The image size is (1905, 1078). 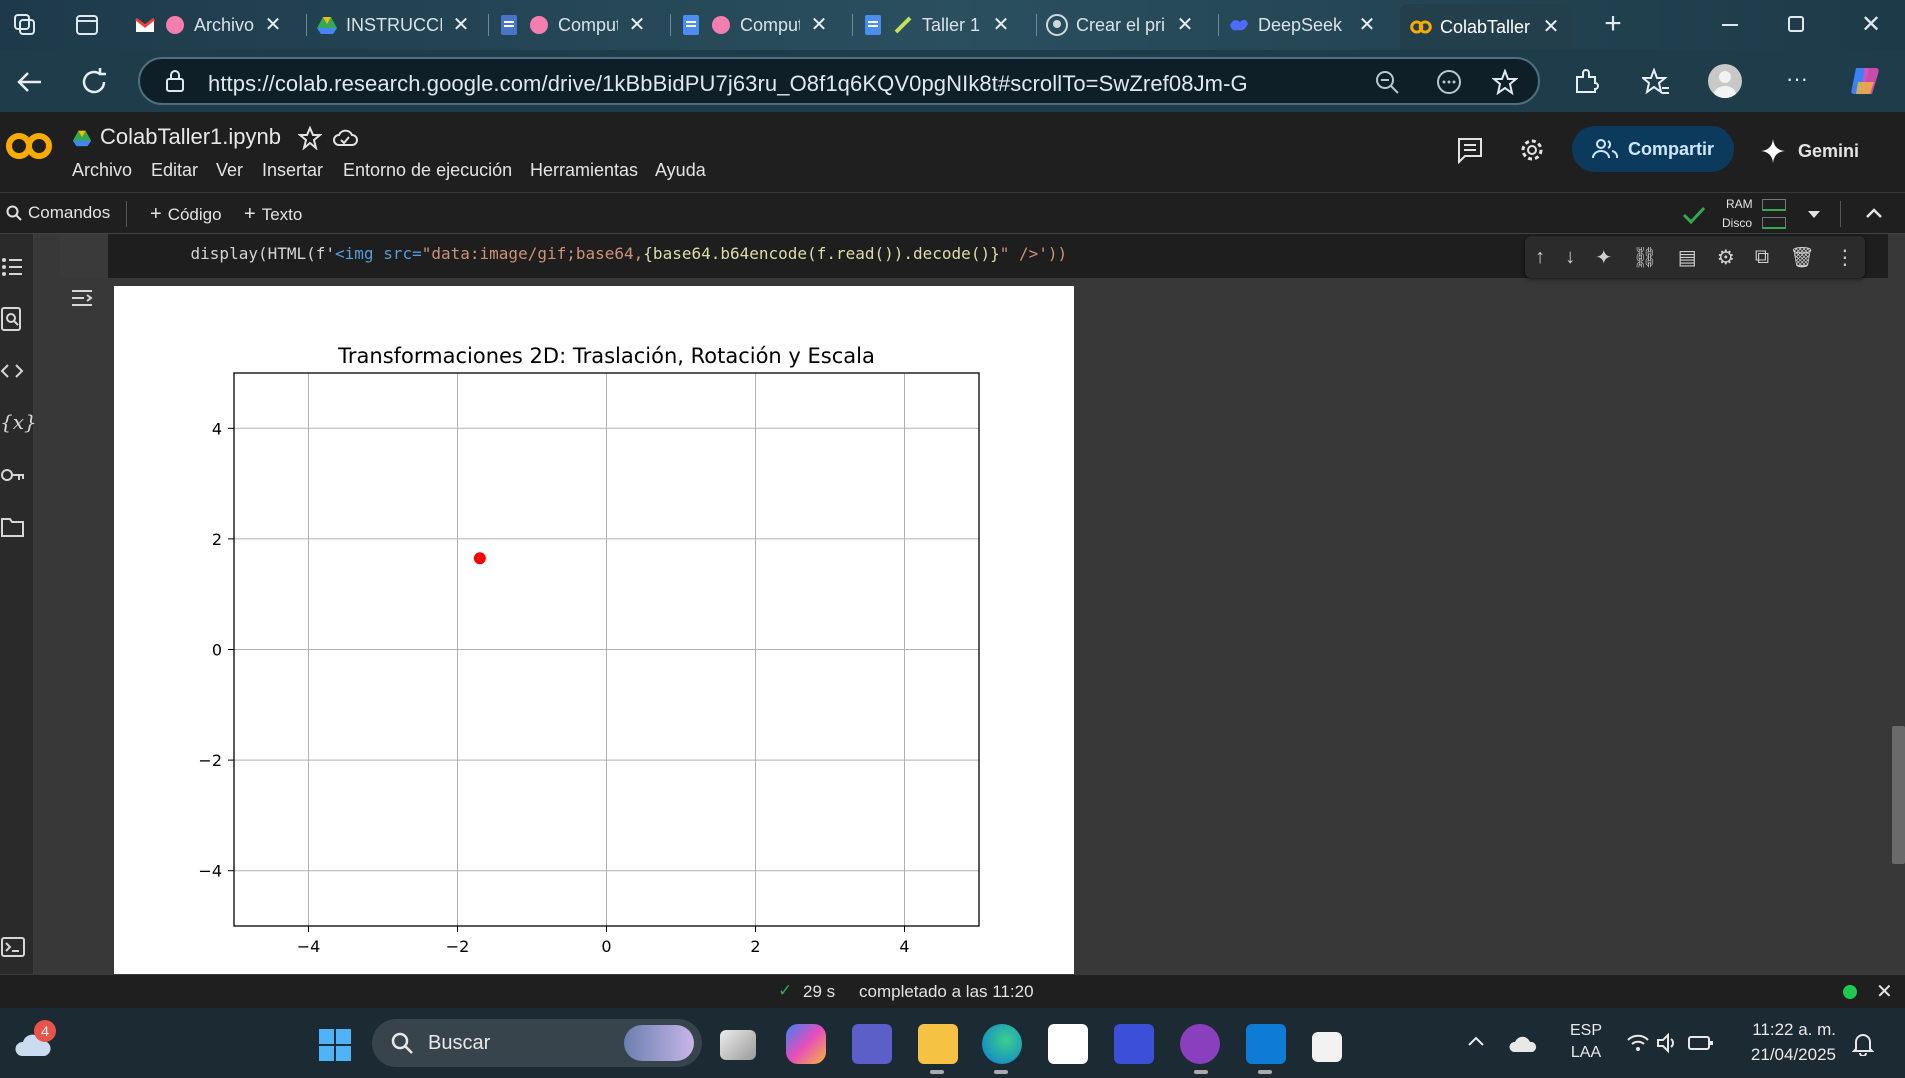 I want to click on files-folder-icon, so click(x=13, y=527).